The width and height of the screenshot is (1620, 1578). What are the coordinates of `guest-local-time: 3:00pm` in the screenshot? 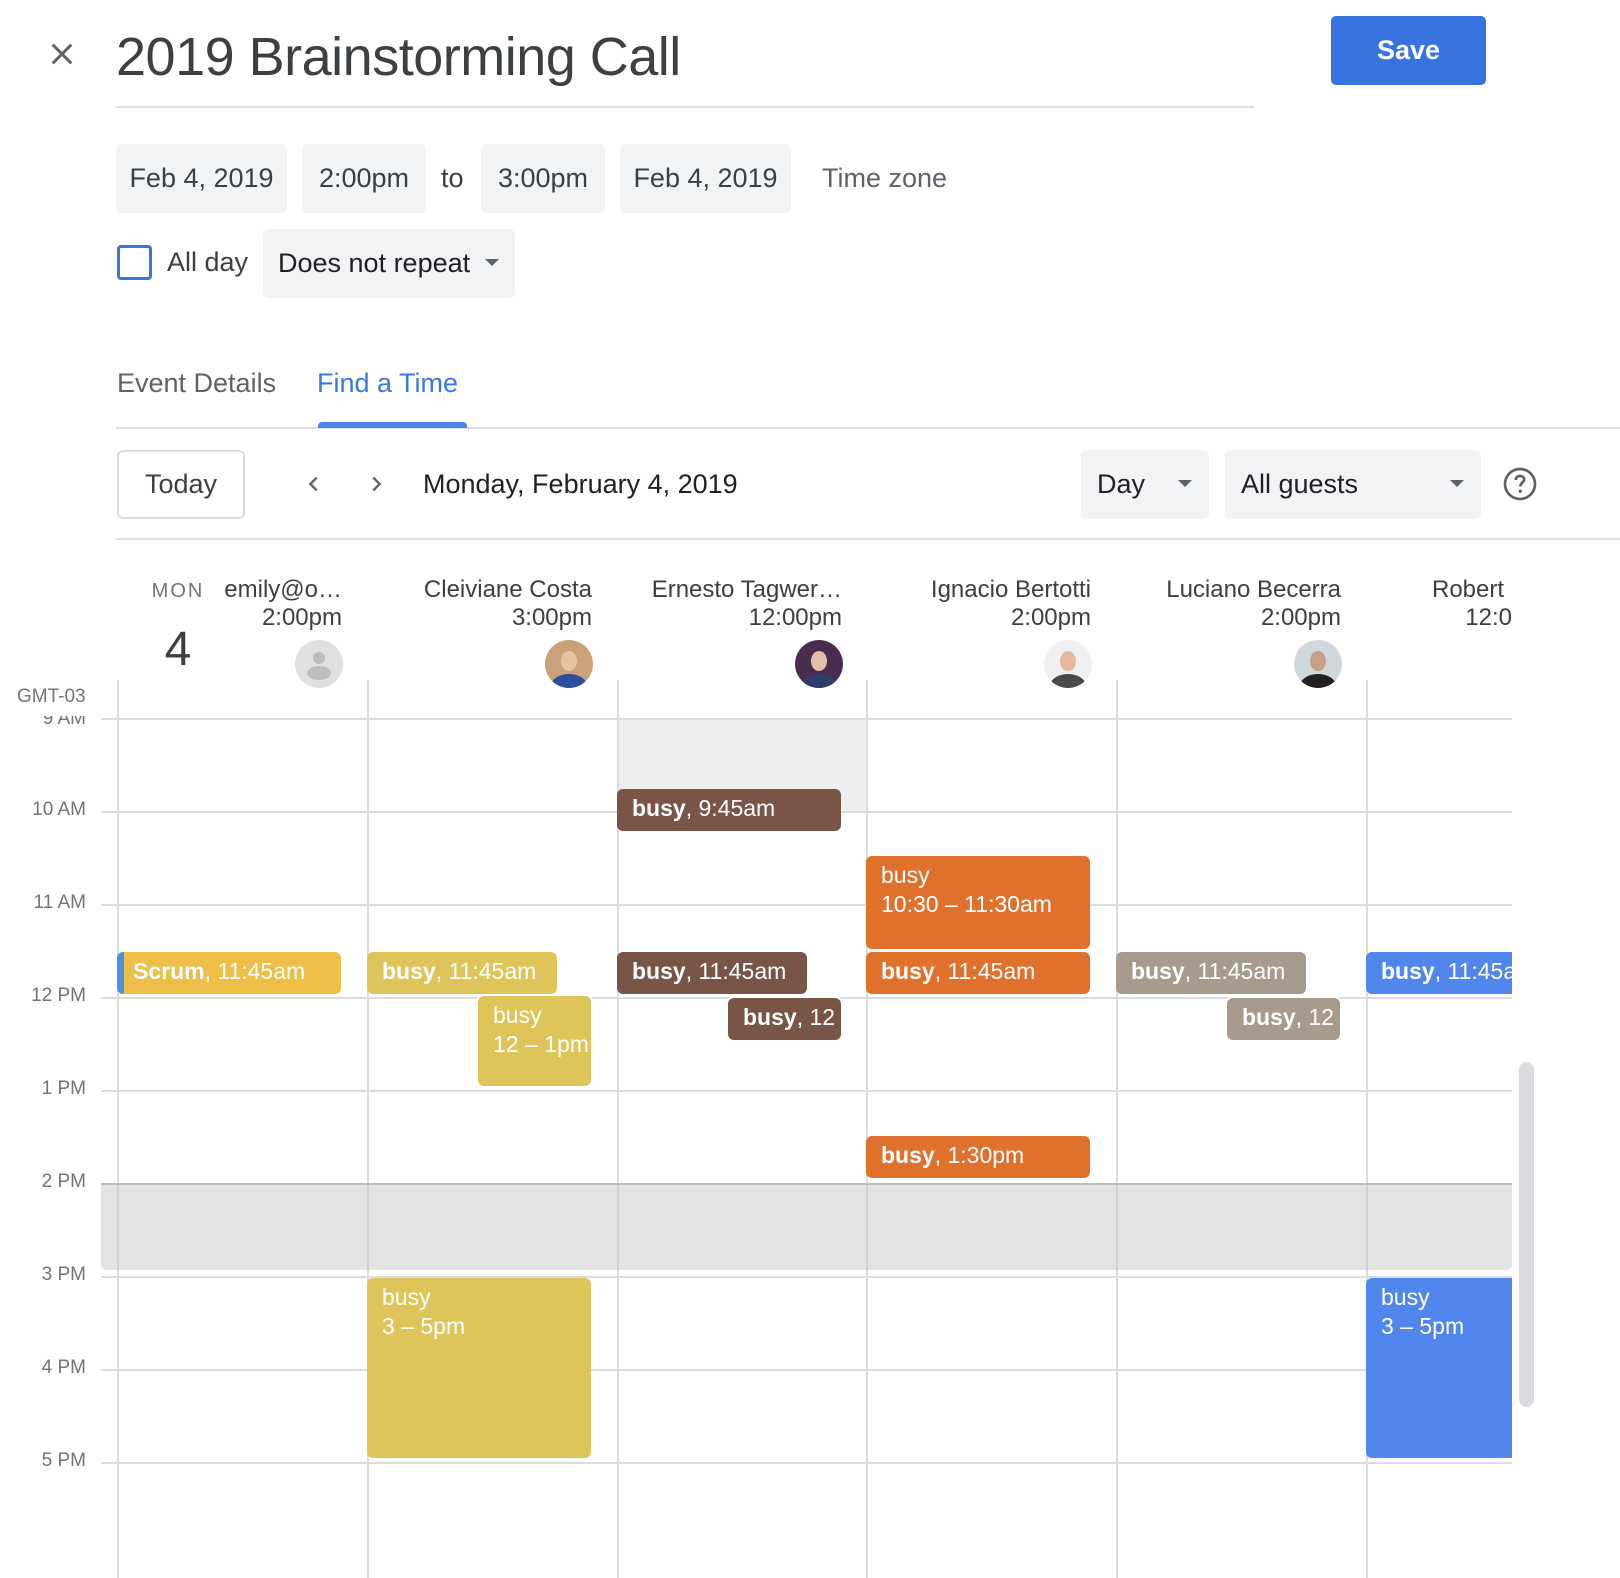 It's located at (551, 617).